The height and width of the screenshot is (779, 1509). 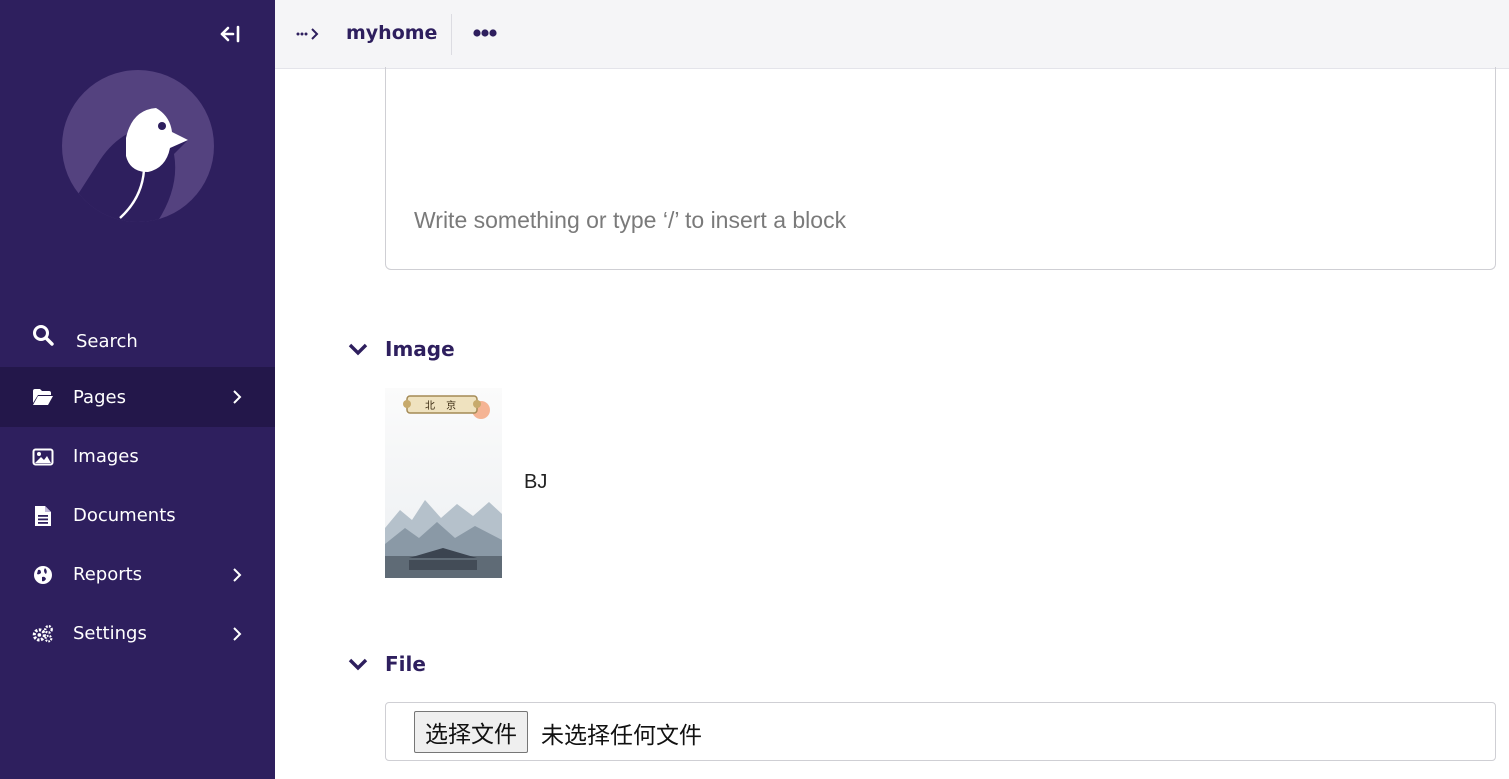 I want to click on folder-open-icon, so click(x=43, y=397).